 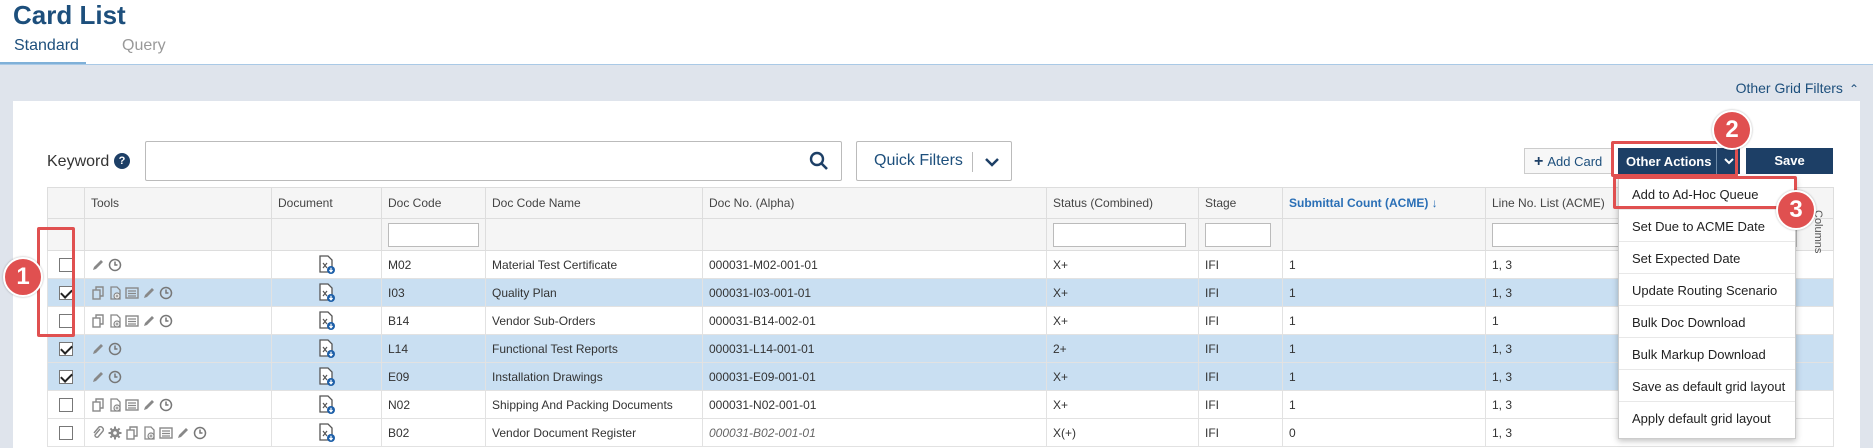 What do you see at coordinates (594, 203) in the screenshot?
I see `column-header-doc-code-name: Doc Code Name` at bounding box center [594, 203].